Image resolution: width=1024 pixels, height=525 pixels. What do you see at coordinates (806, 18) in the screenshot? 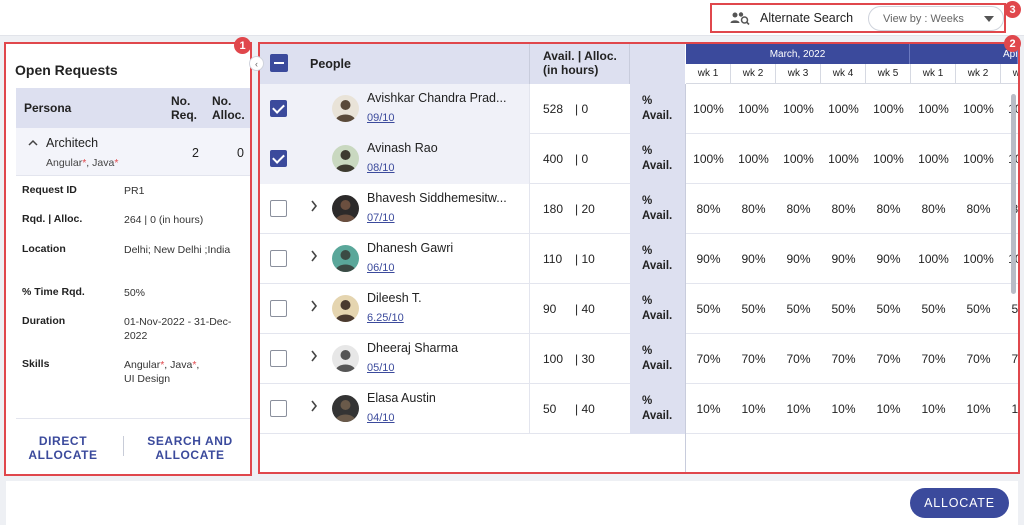
I see `alternate-search-label: Alternate Search` at bounding box center [806, 18].